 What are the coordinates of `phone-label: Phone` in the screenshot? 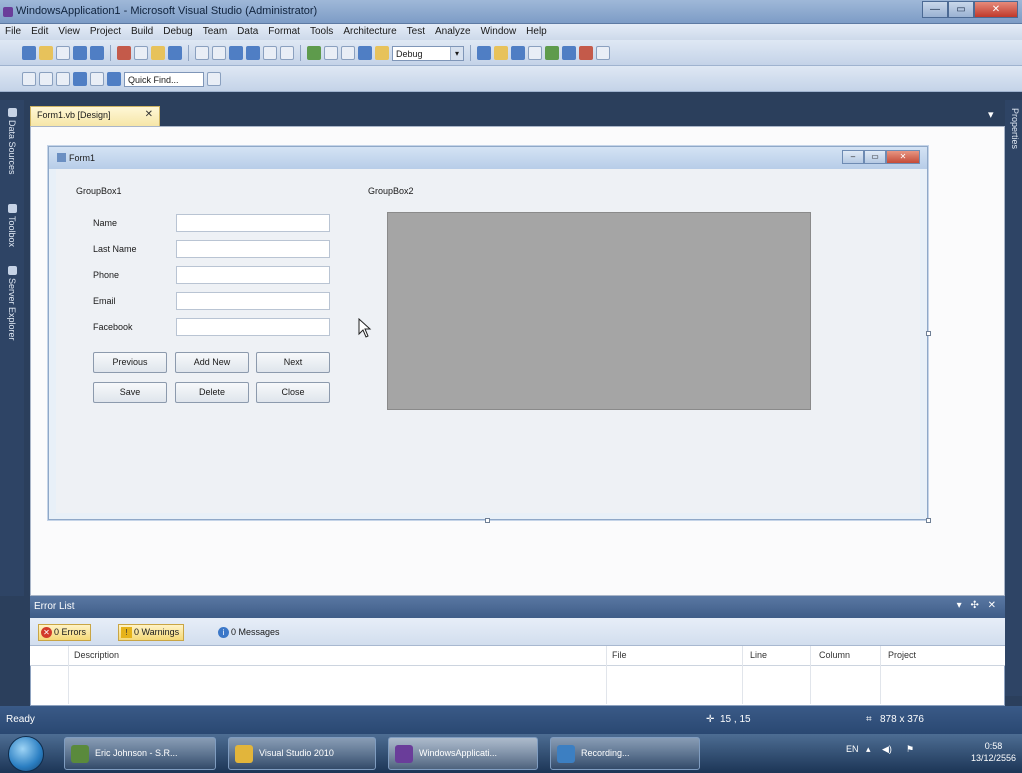 It's located at (106, 275).